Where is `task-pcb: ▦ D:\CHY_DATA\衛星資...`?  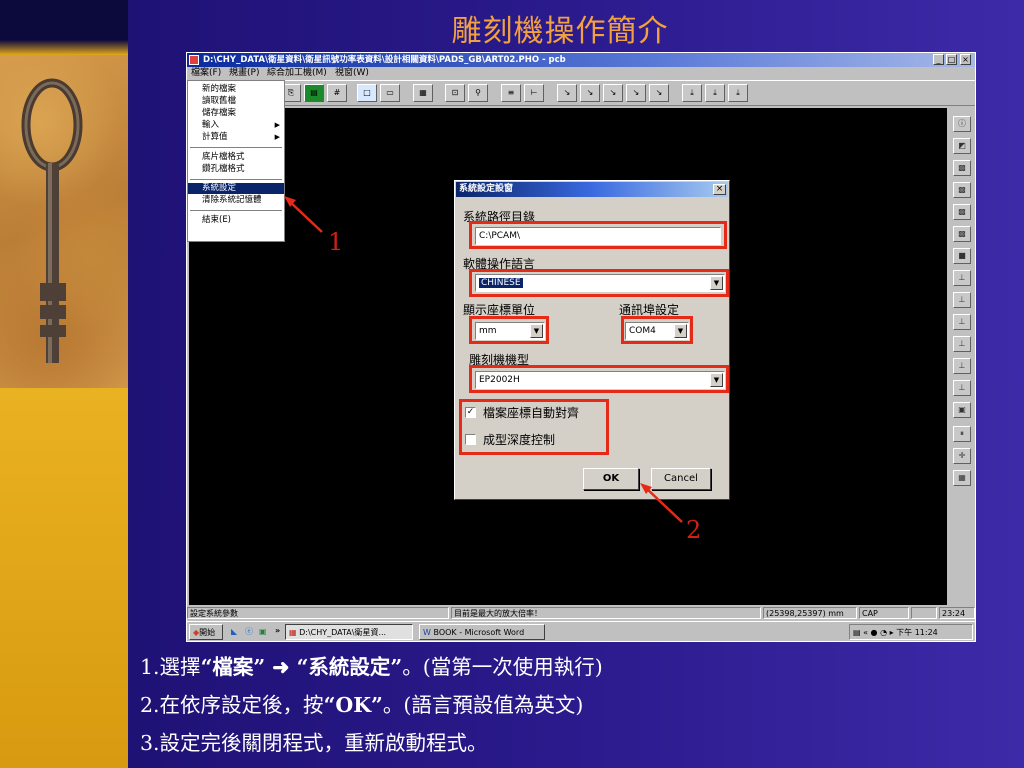 task-pcb: ▦ D:\CHY_DATA\衛星資... is located at coordinates (349, 632).